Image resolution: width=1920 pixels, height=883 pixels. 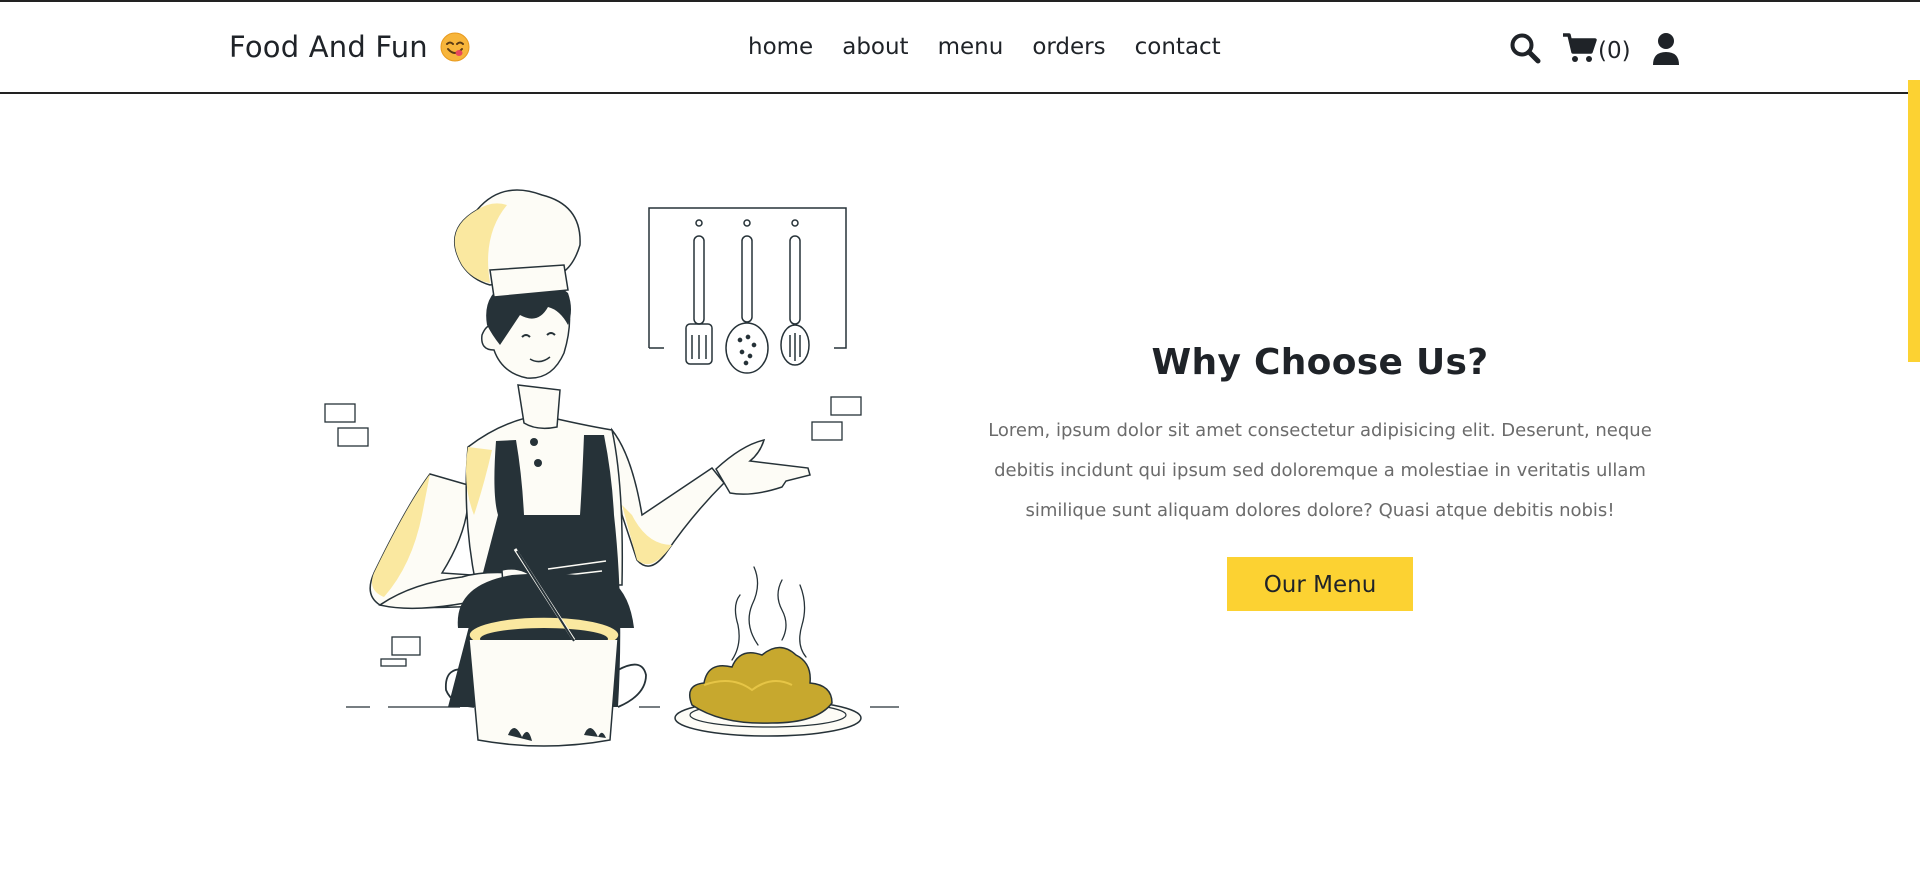 What do you see at coordinates (1525, 48) in the screenshot?
I see `search-icon` at bounding box center [1525, 48].